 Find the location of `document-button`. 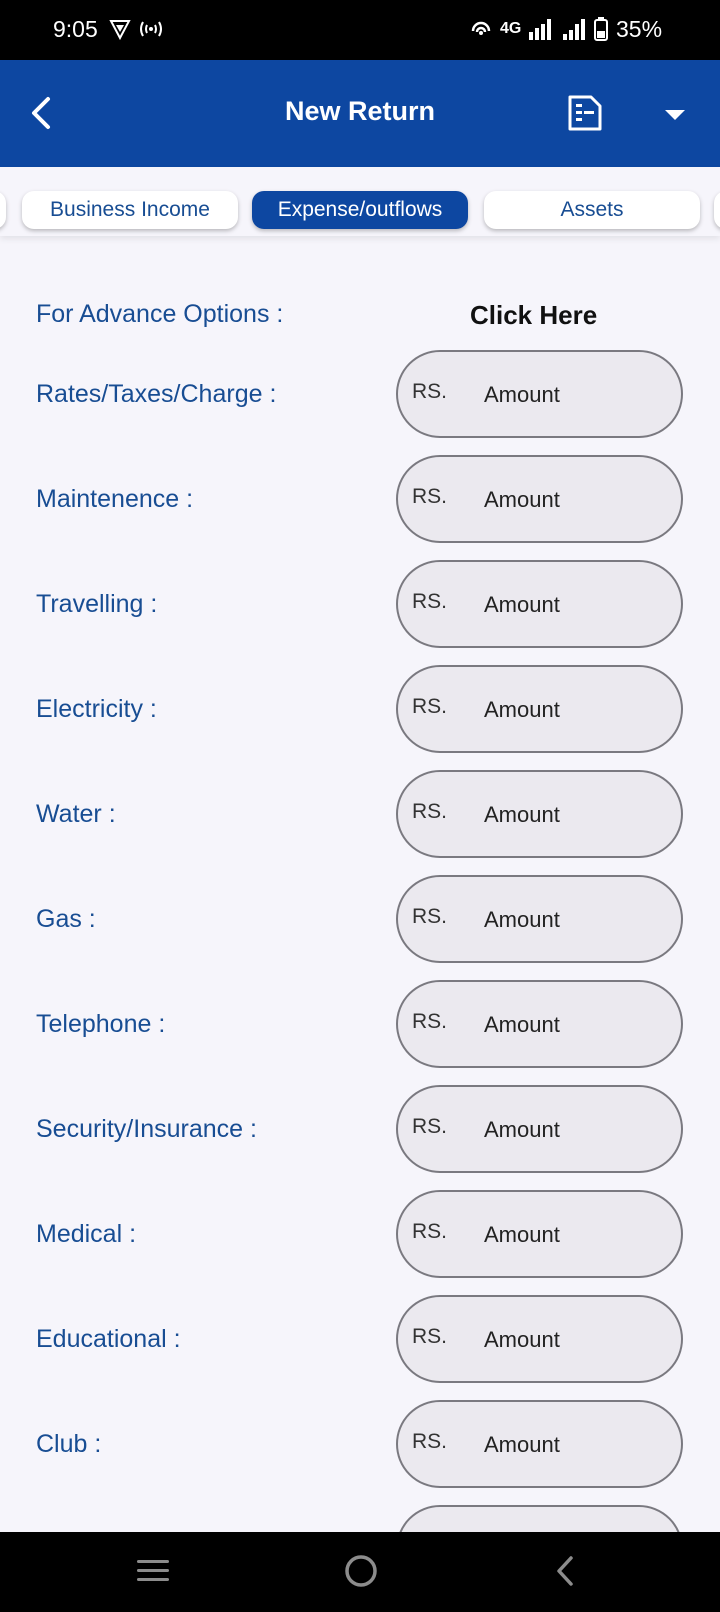

document-button is located at coordinates (585, 113).